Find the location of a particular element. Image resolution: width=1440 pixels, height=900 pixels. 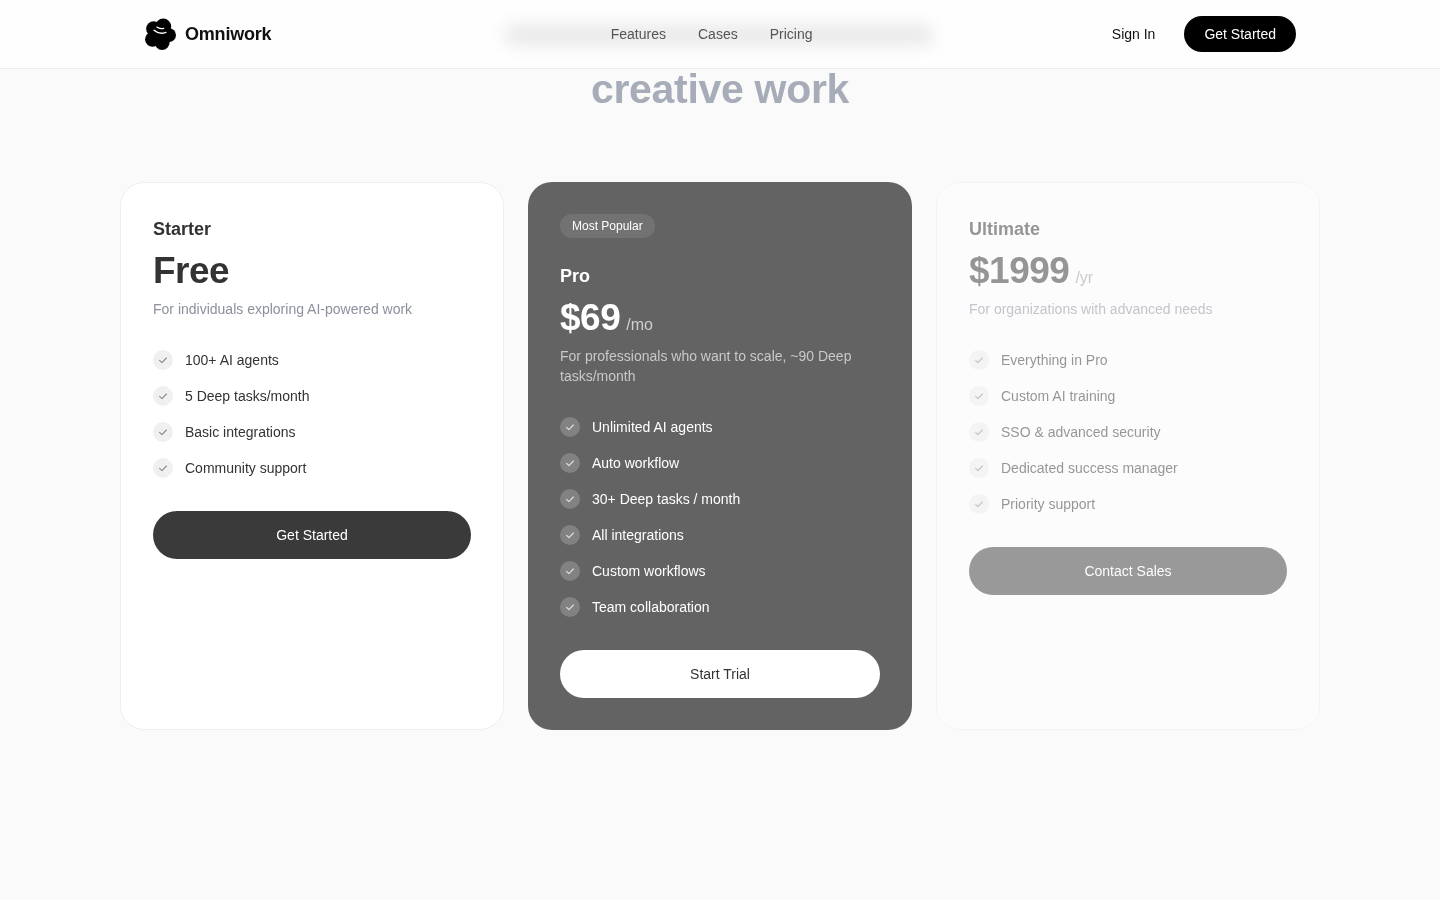

plan-price: $69 is located at coordinates (590, 318).